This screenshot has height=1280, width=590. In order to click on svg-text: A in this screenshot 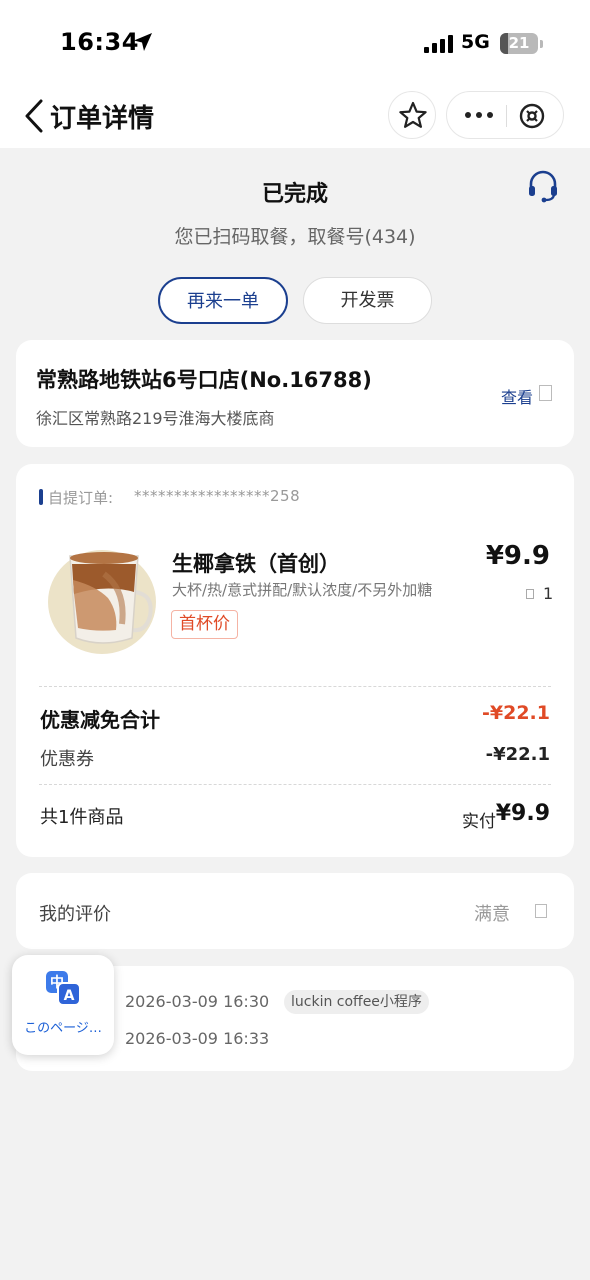, I will do `click(69, 996)`.